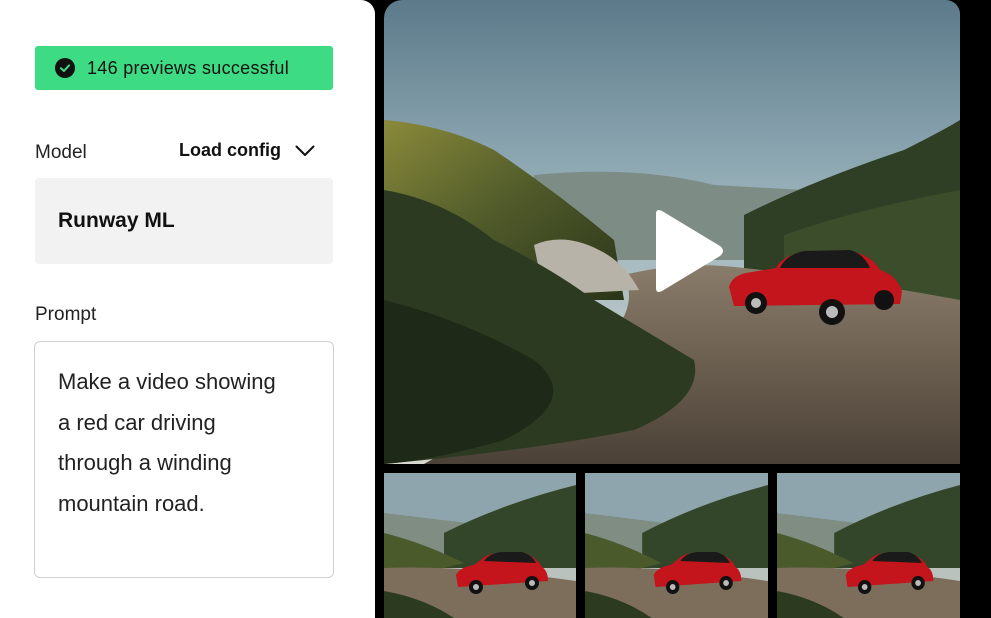 The width and height of the screenshot is (991, 618). I want to click on check-circle-icon, so click(65, 68).